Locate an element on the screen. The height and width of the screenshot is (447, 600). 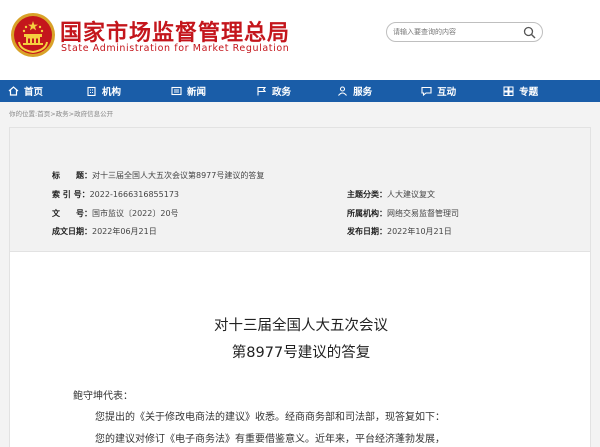
home-icon is located at coordinates (13, 91).